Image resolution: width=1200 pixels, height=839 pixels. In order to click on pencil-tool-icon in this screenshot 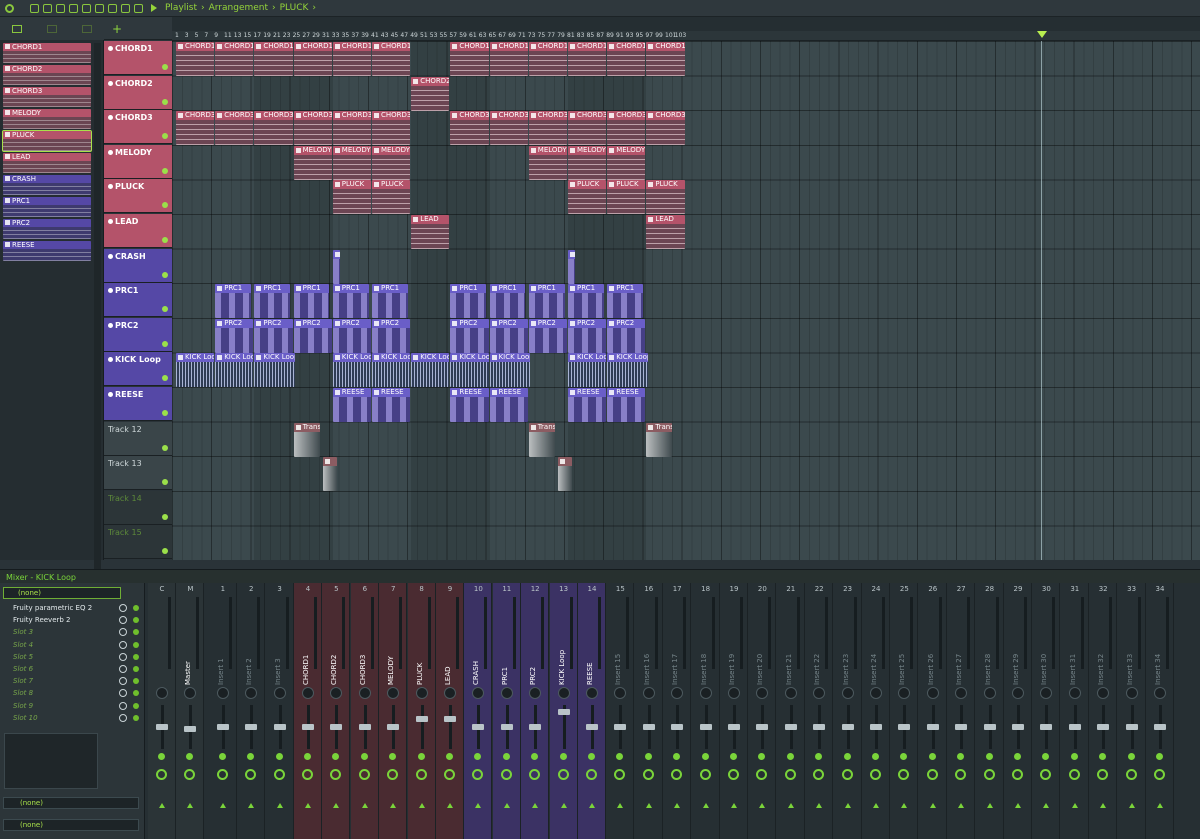, I will do `click(34, 8)`.